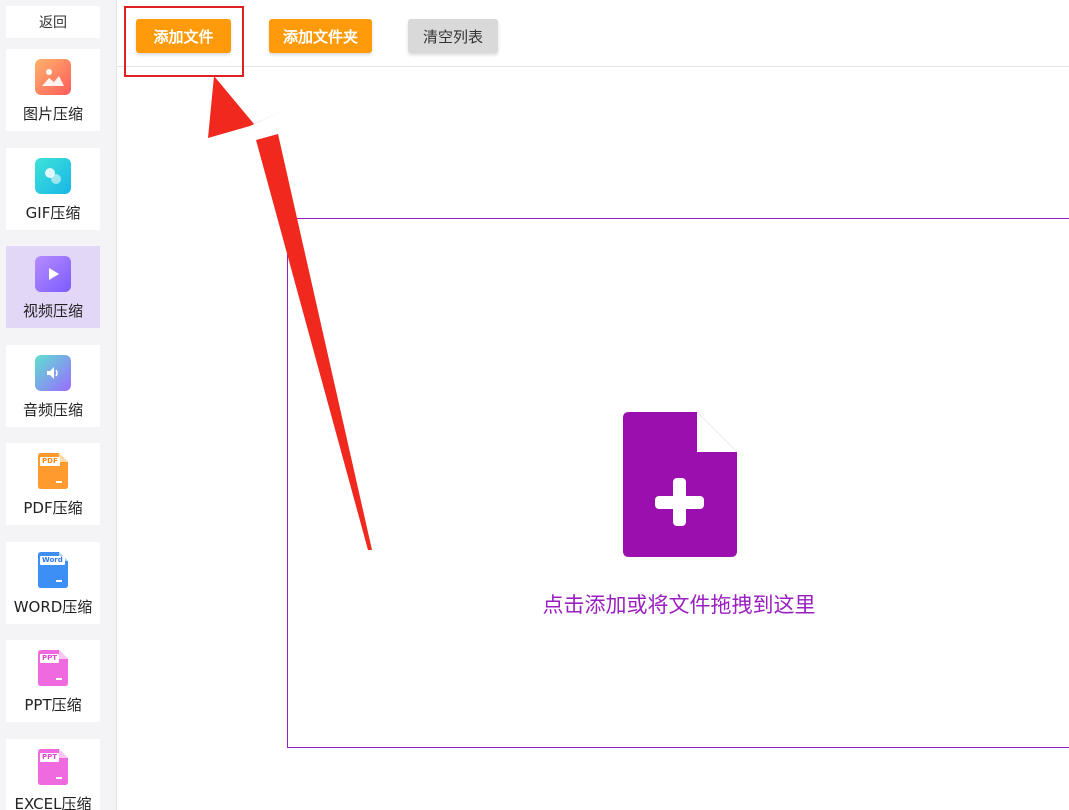 The image size is (1069, 810). What do you see at coordinates (53, 508) in the screenshot?
I see `sidebar-item-label: PDF压缩` at bounding box center [53, 508].